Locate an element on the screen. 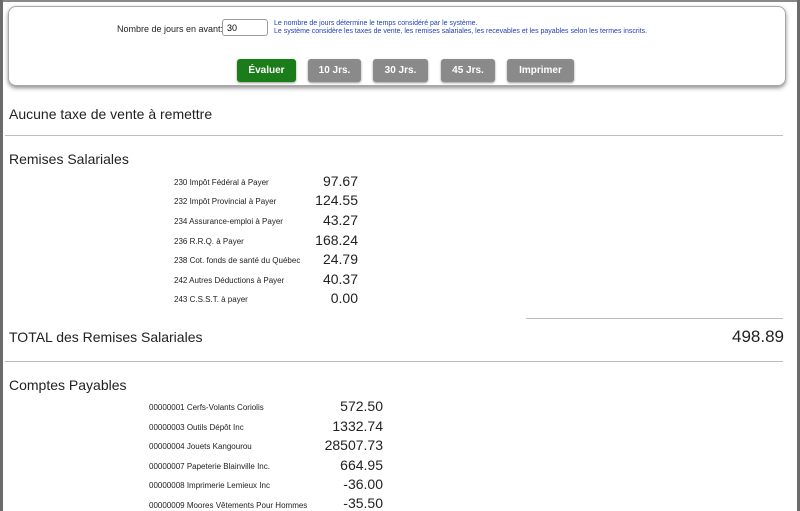 This screenshot has width=800, height=511. payable-item-value: -35.50 is located at coordinates (363, 503).